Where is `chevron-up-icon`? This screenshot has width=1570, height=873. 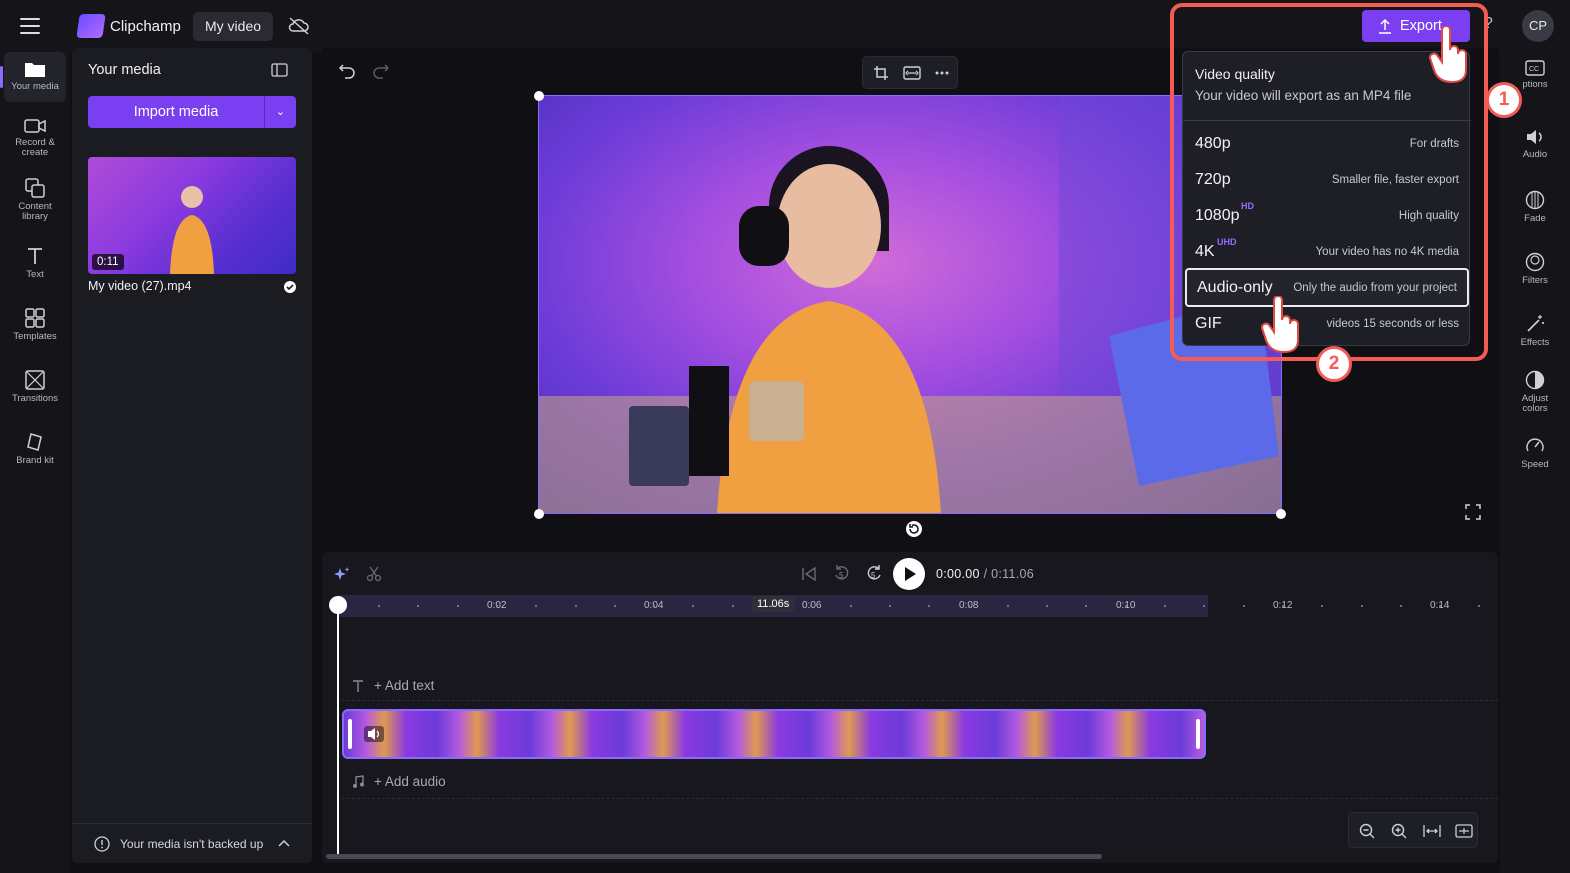
chevron-up-icon is located at coordinates (284, 843).